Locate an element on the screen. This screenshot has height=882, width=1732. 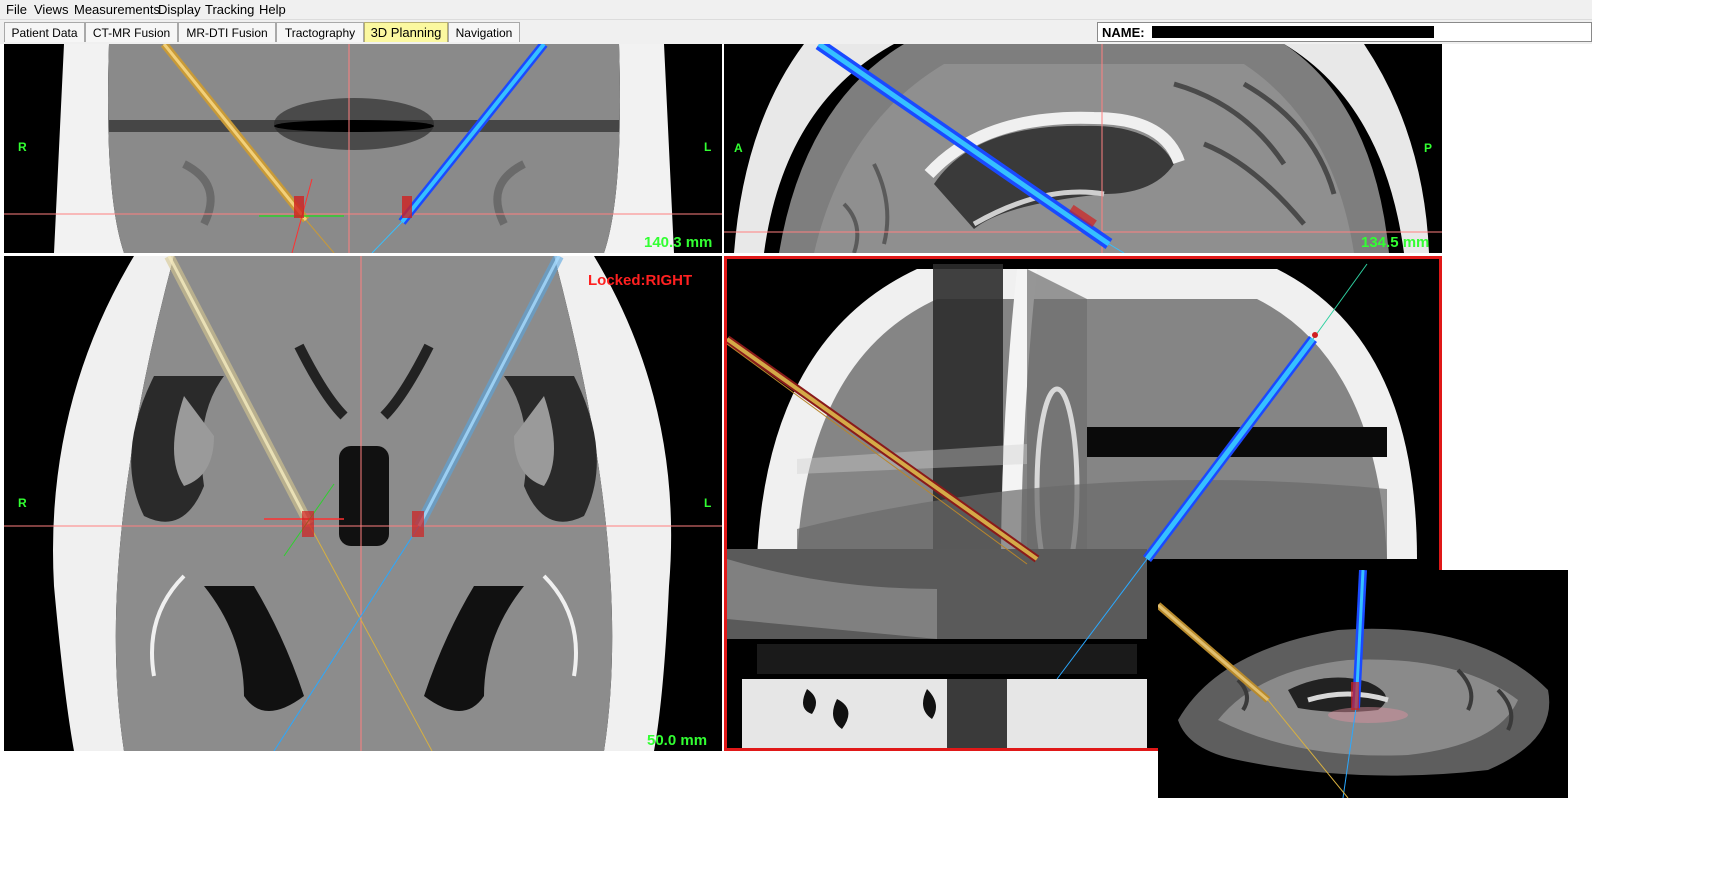
menu-display: Display is located at coordinates (179, 9).